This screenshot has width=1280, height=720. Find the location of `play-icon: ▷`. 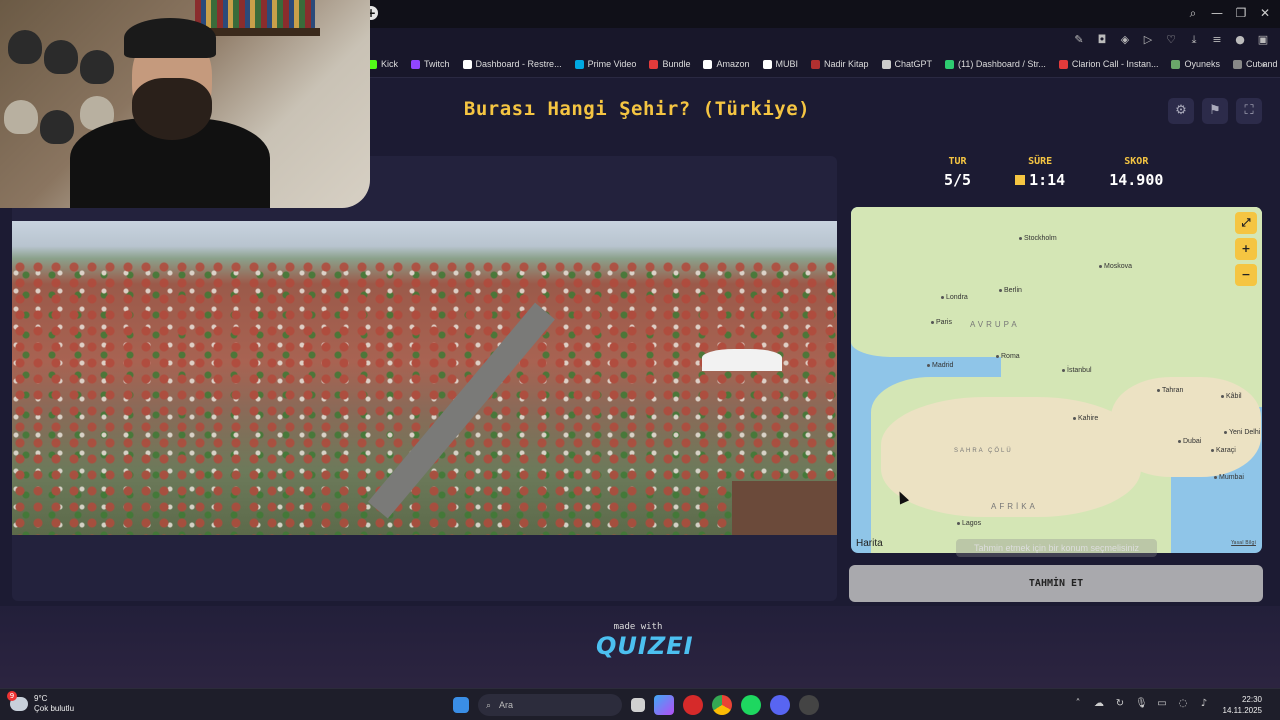

play-icon: ▷ is located at coordinates (1148, 40).